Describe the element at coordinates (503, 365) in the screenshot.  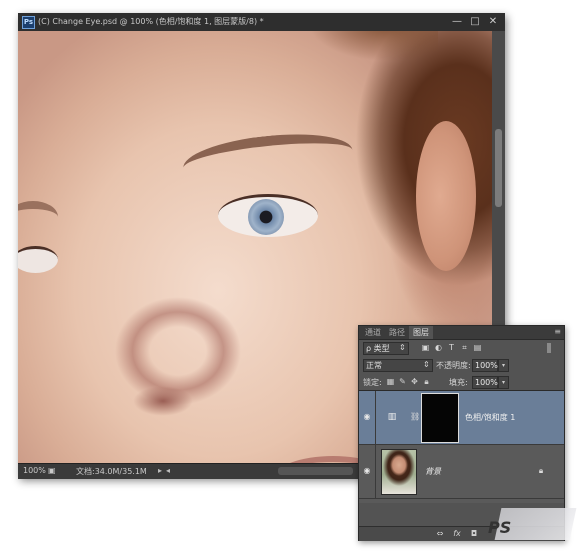
I see `opacity-stepper: ▾` at that location.